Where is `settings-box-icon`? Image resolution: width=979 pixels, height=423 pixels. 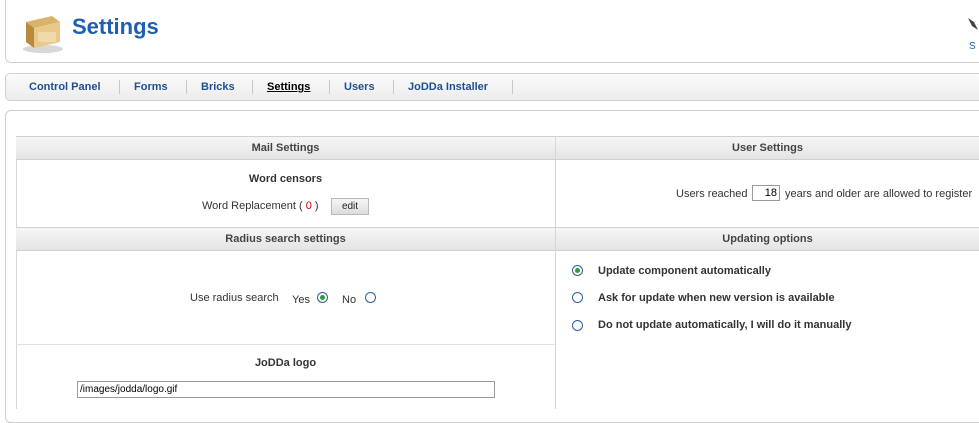
settings-box-icon is located at coordinates (43, 34).